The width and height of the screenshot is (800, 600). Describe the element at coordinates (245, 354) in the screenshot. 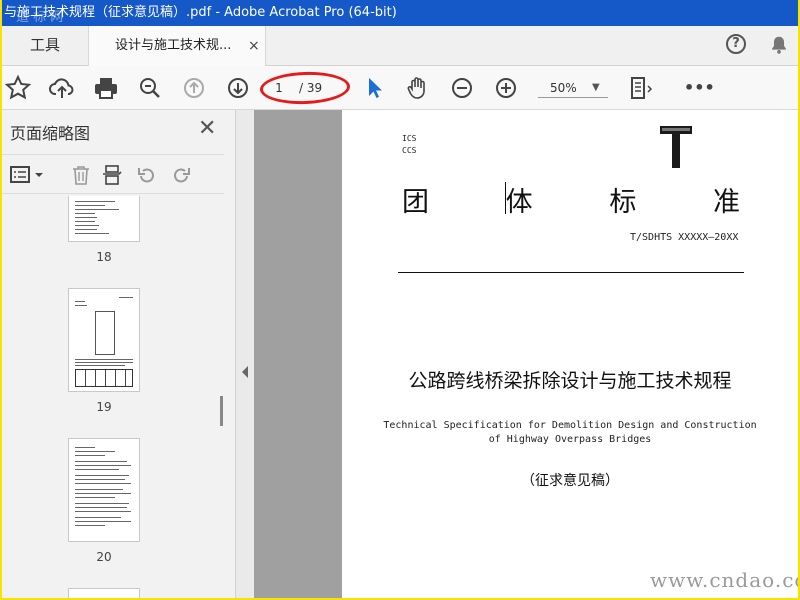

I see `panel-splitter` at that location.